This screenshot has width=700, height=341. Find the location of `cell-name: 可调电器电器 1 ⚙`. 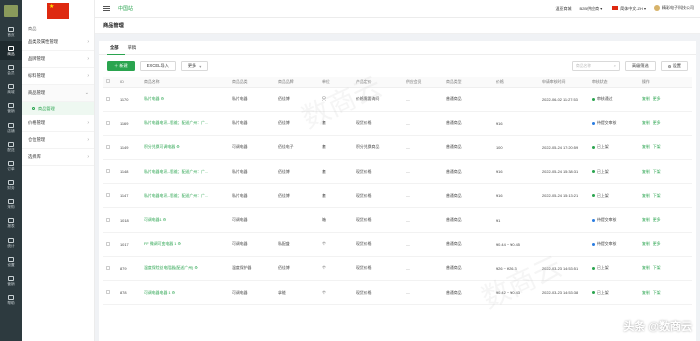

cell-name: 可调电器电器 1 ⚙ is located at coordinates (185, 293).